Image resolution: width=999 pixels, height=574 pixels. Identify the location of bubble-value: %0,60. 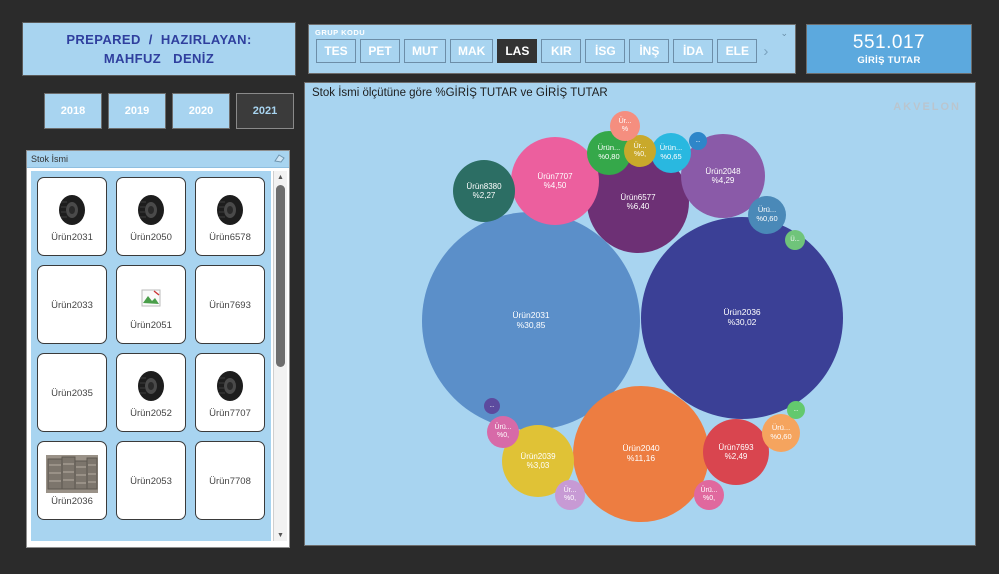
(767, 218).